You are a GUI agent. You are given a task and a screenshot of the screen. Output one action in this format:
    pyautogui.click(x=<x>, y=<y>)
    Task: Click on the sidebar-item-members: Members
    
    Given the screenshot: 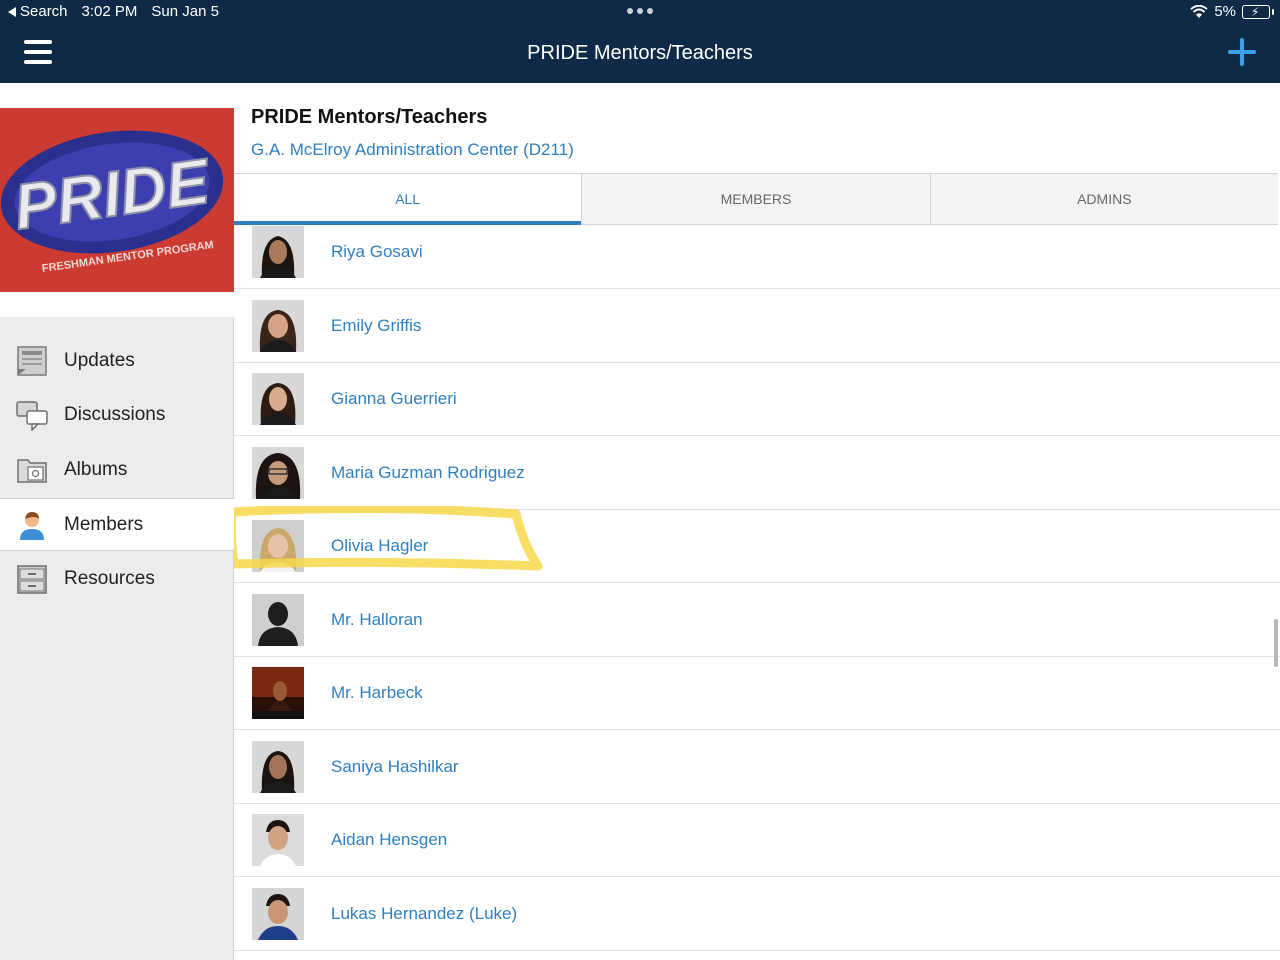 What is the action you would take?
    pyautogui.click(x=117, y=524)
    